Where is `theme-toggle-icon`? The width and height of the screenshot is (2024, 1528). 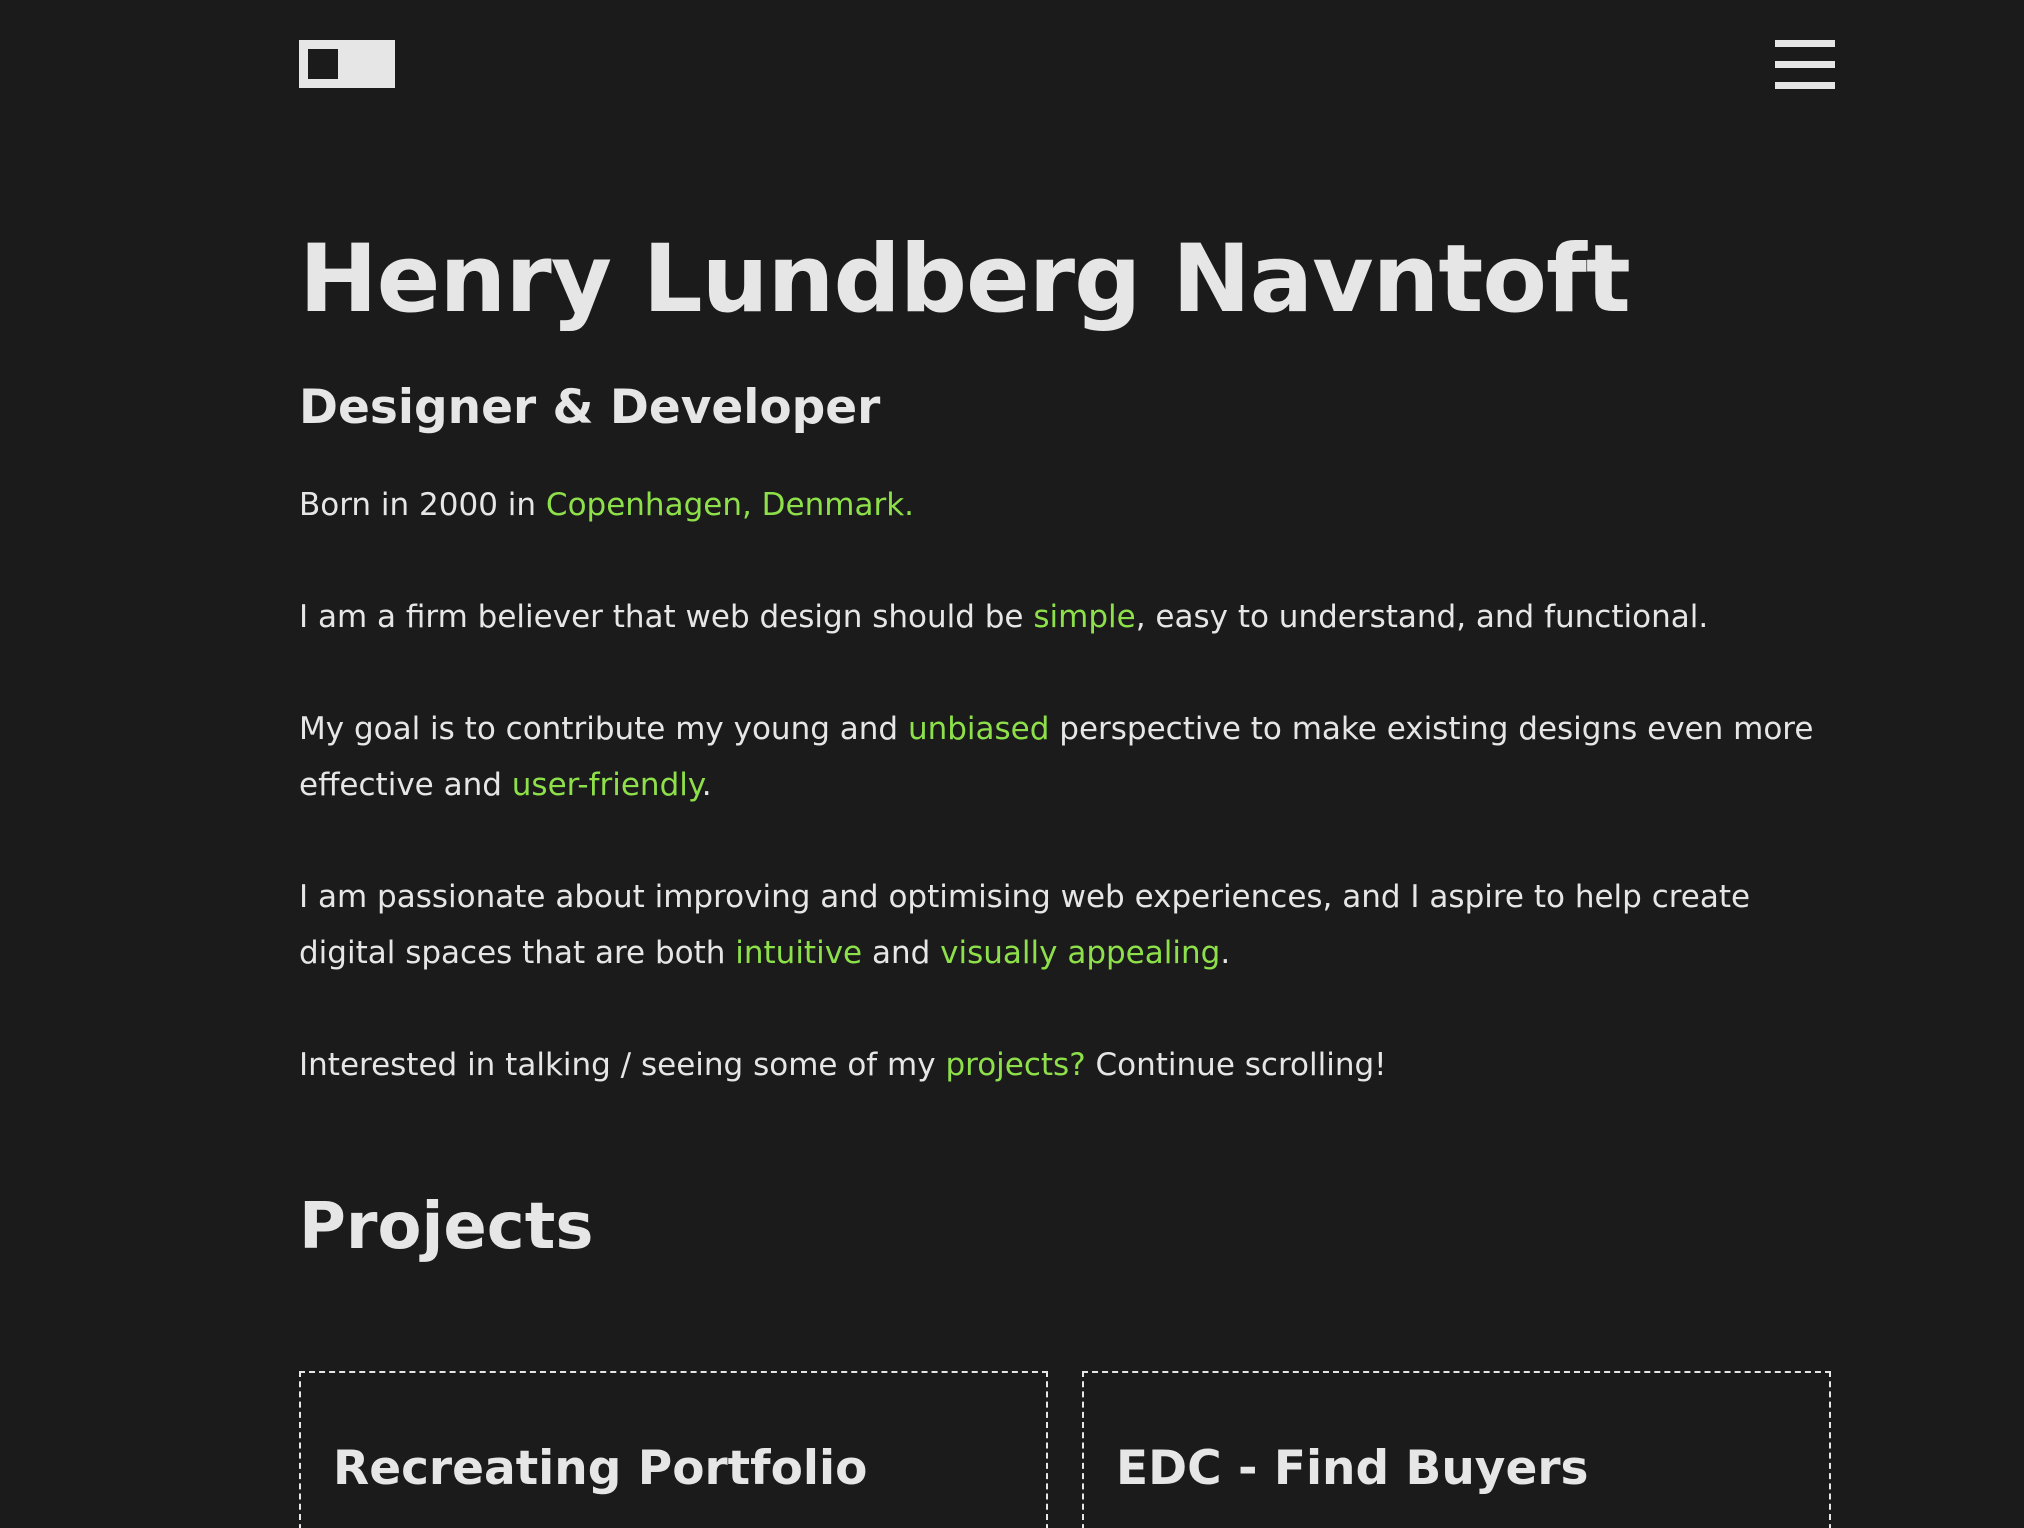
theme-toggle-icon is located at coordinates (347, 64).